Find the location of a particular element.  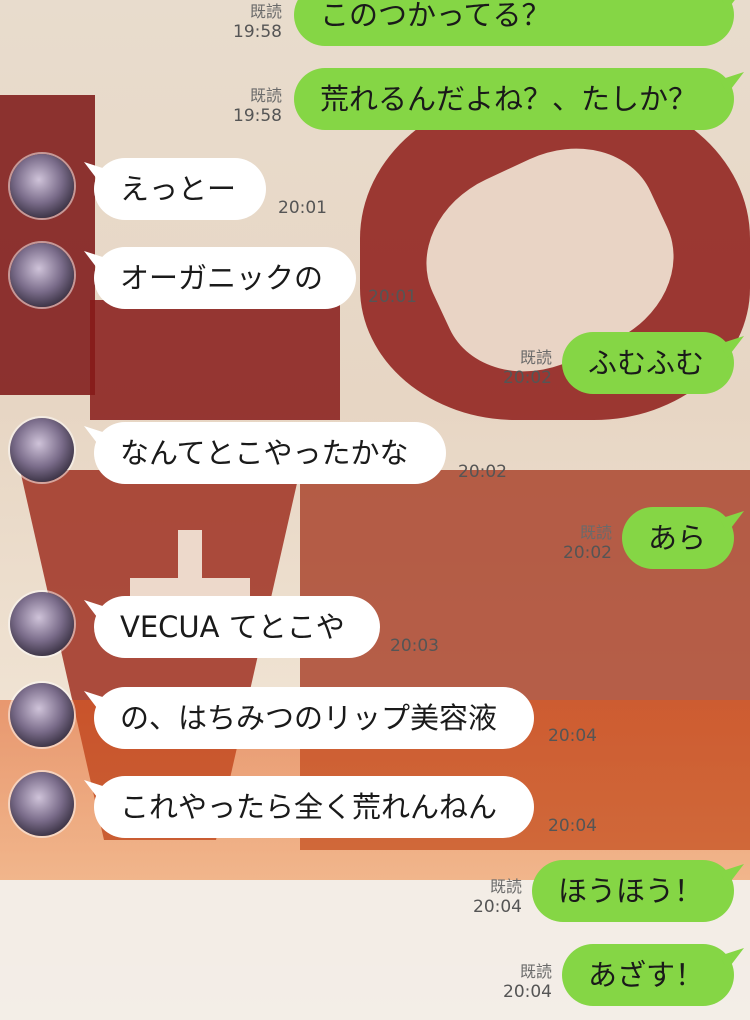

incoming-message: VECUA てとこや is located at coordinates (237, 627).